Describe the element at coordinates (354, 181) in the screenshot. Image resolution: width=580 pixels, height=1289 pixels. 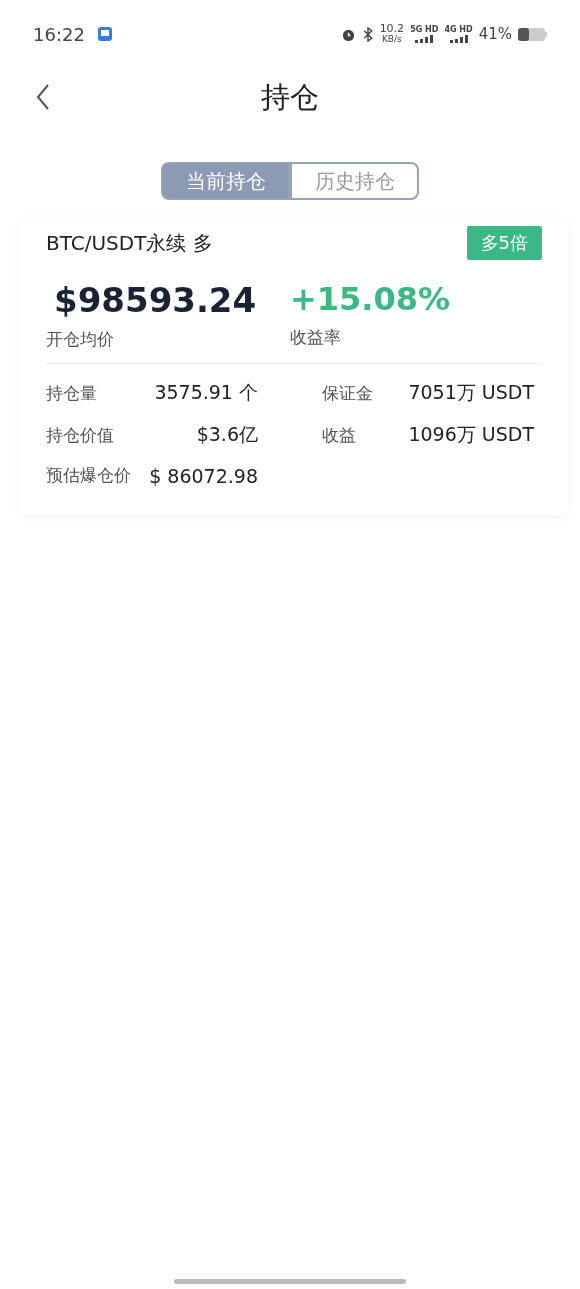
I see `tab: 历史持仓` at that location.